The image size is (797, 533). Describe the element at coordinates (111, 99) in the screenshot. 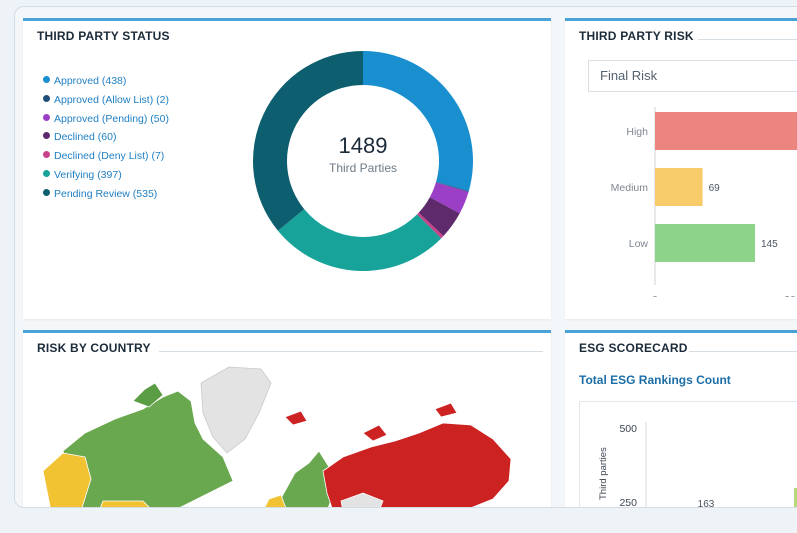

I see `legend-label: Approved (Allow List) (2)` at that location.